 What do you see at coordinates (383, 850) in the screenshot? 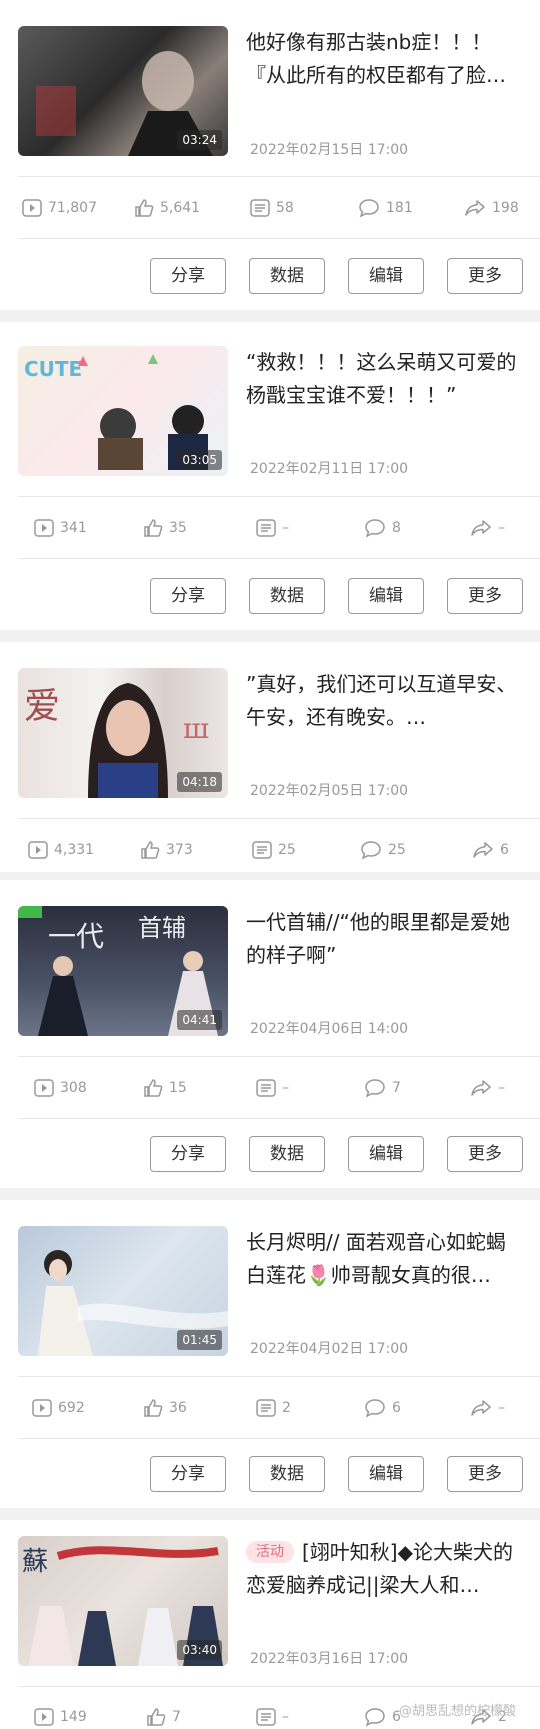
I see `comments-stat: 25` at bounding box center [383, 850].